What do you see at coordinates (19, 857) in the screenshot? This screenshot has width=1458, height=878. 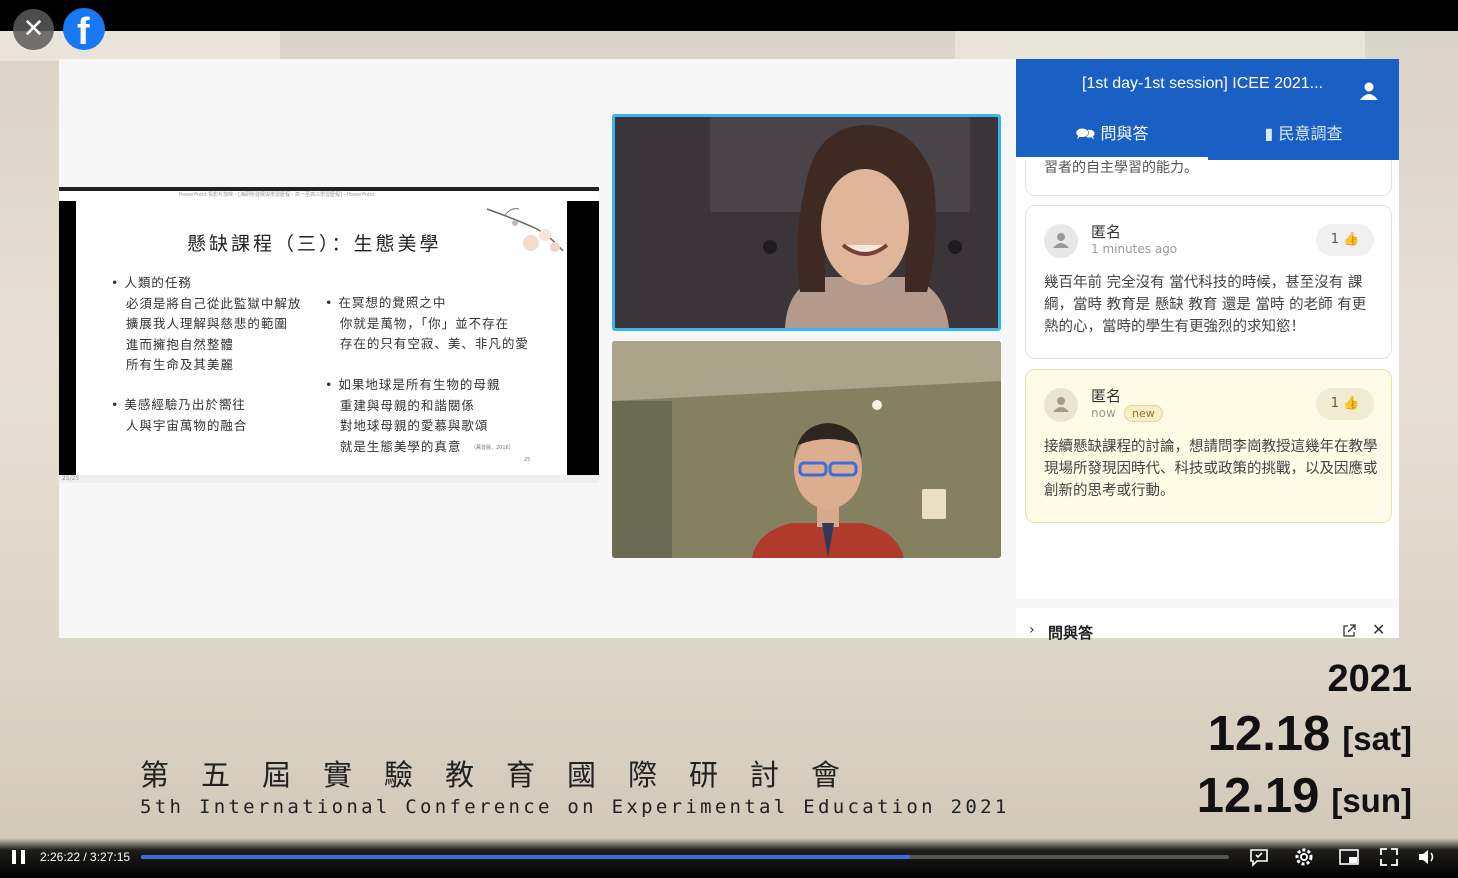 I see `pause-icon` at bounding box center [19, 857].